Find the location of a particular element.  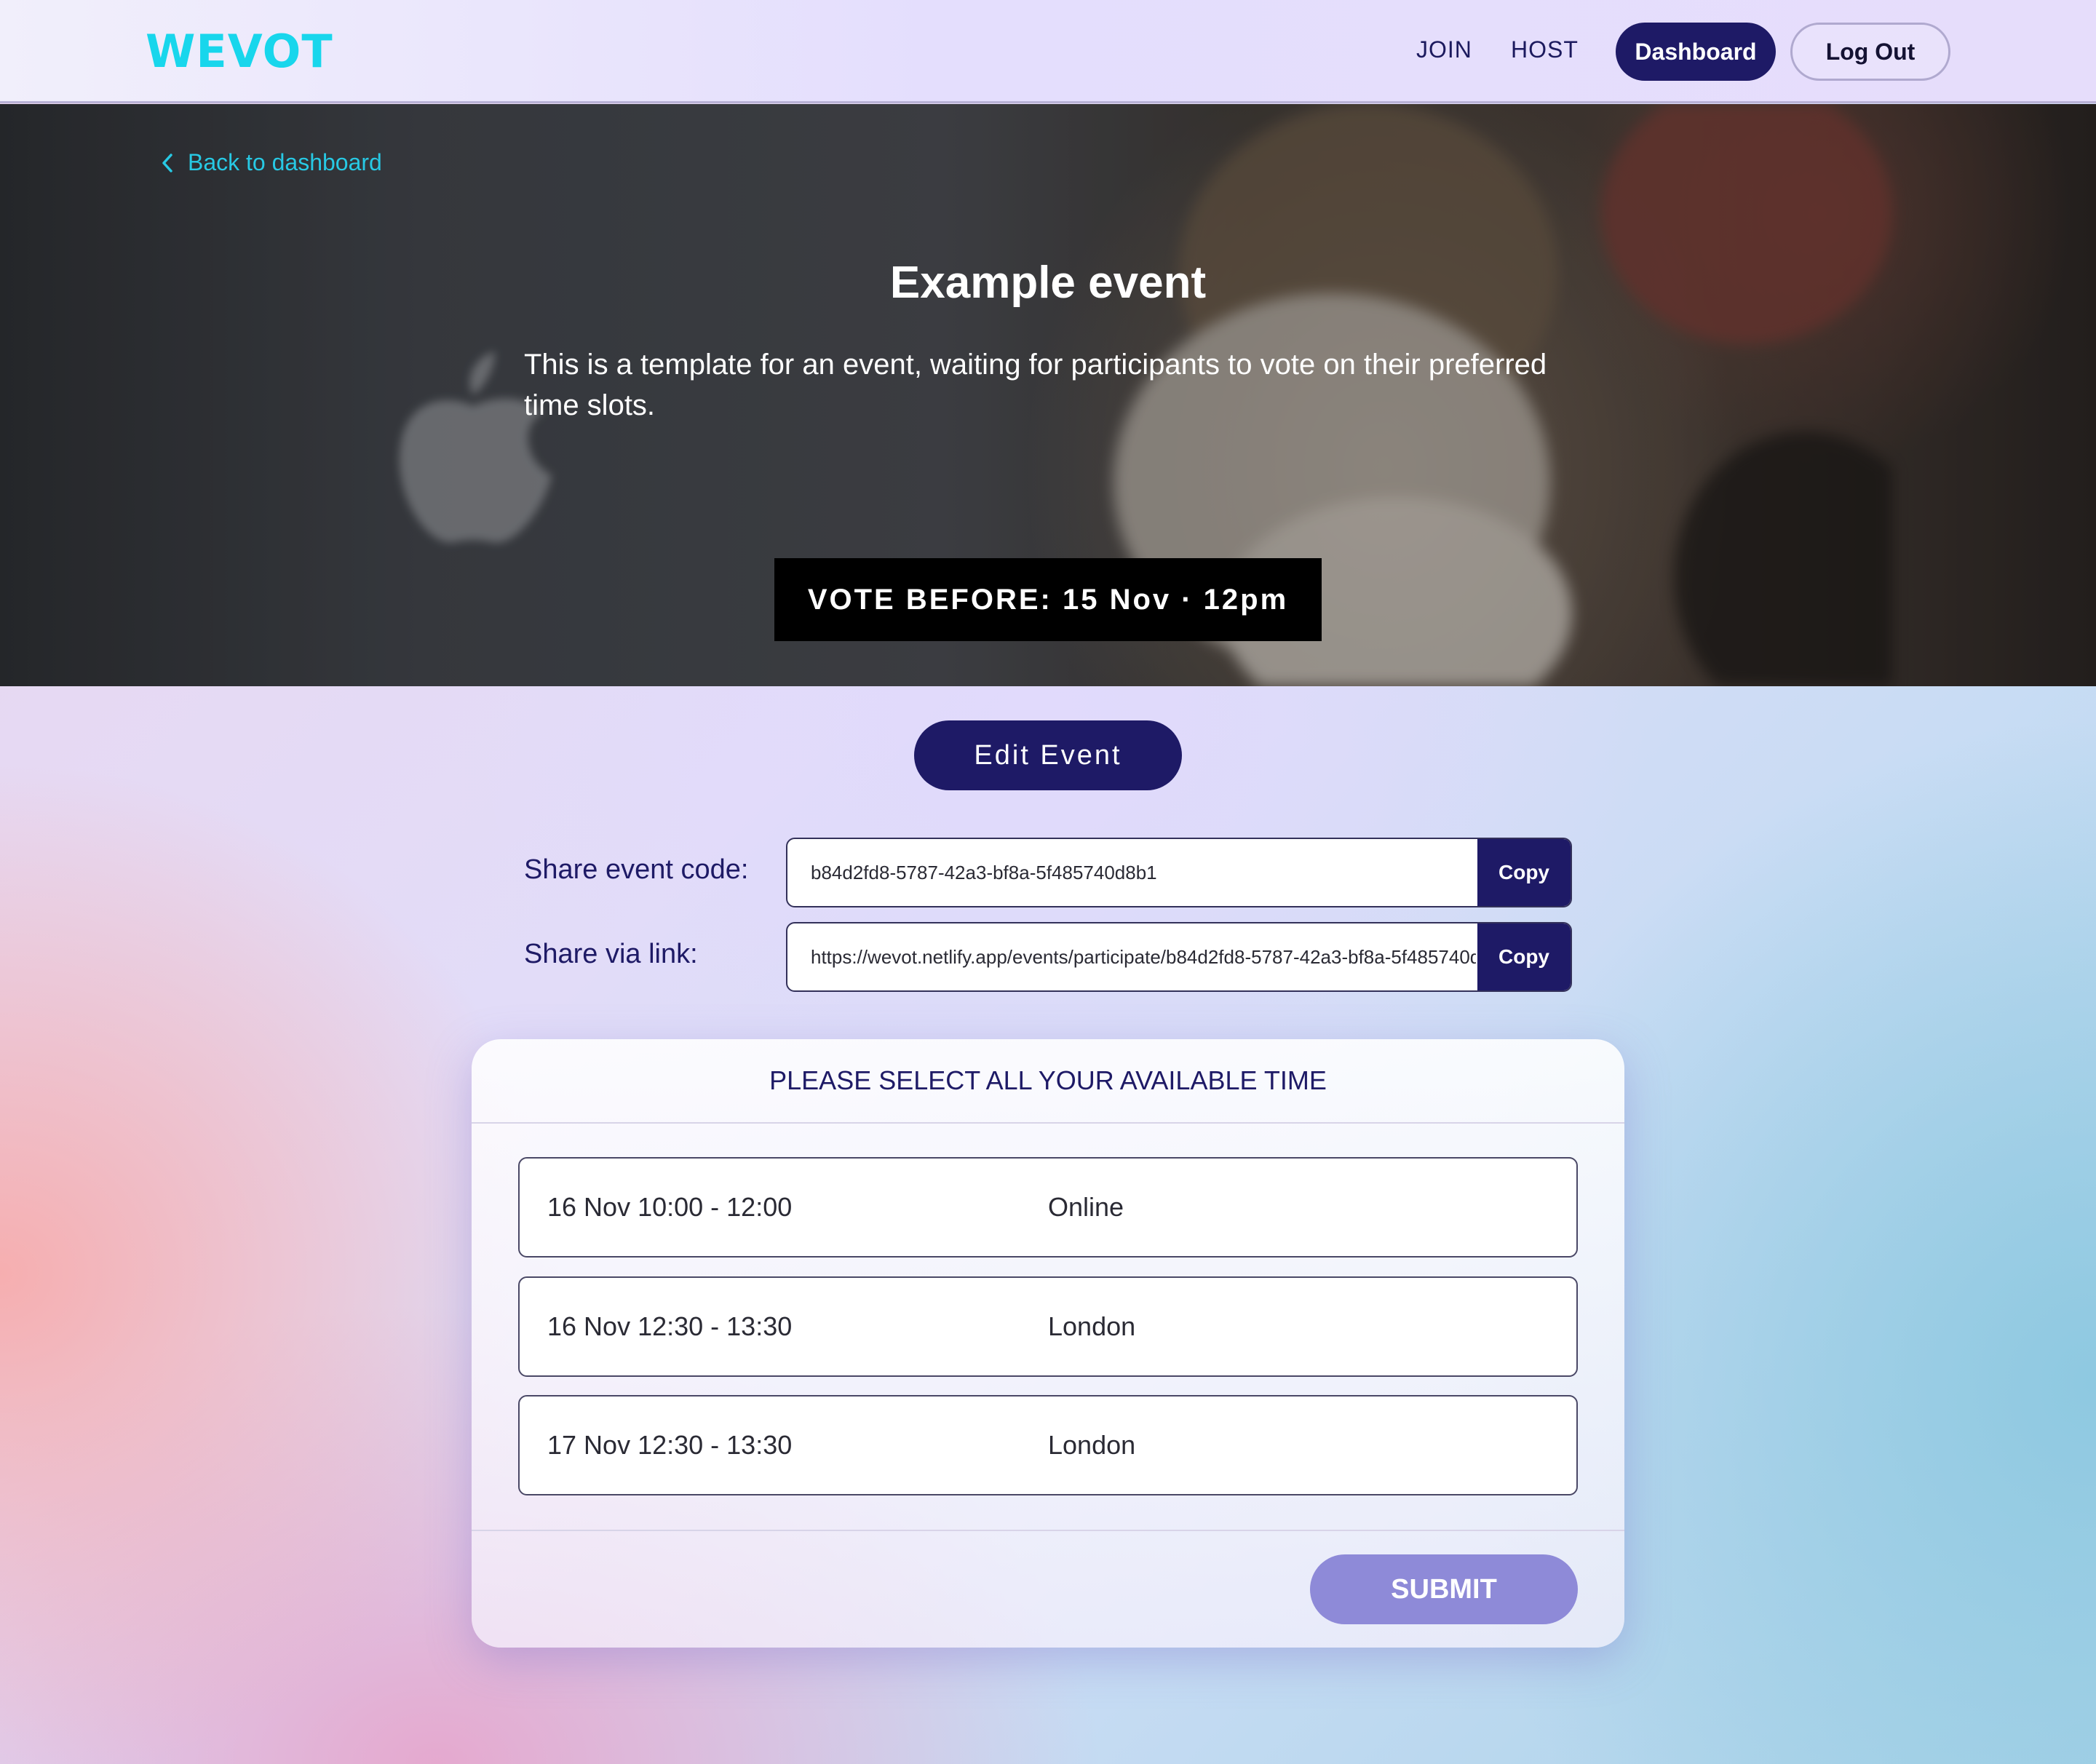

submit-button: SUBMIT is located at coordinates (1444, 1589).